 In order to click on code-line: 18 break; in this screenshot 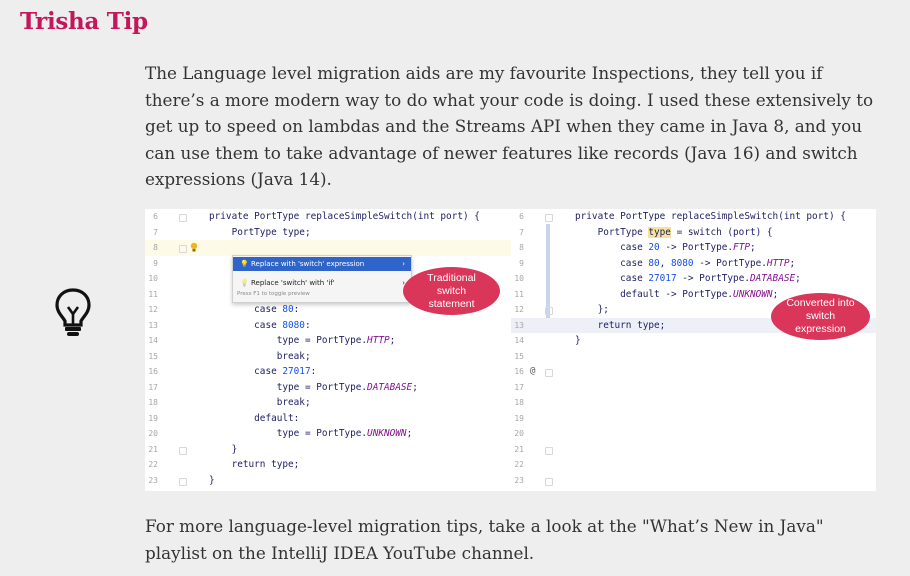, I will do `click(328, 403)`.